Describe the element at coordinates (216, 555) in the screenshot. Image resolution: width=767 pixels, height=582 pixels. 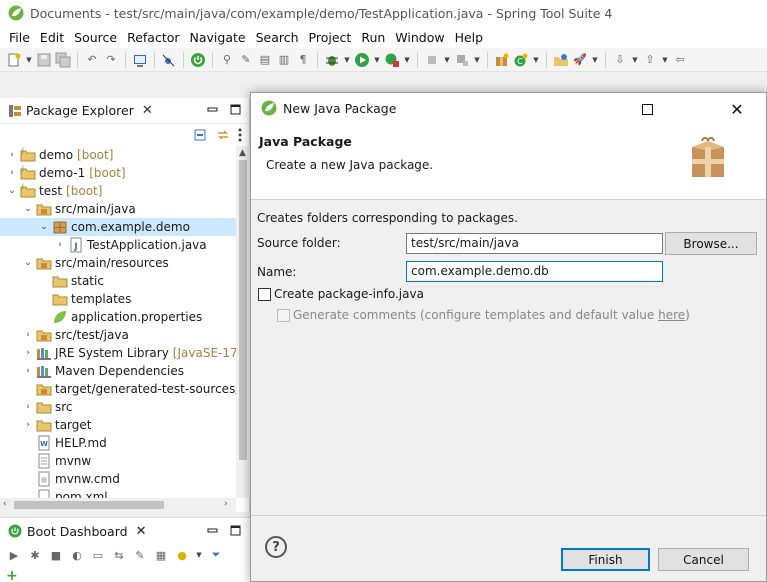
I see `filter-icon: ⏷` at that location.